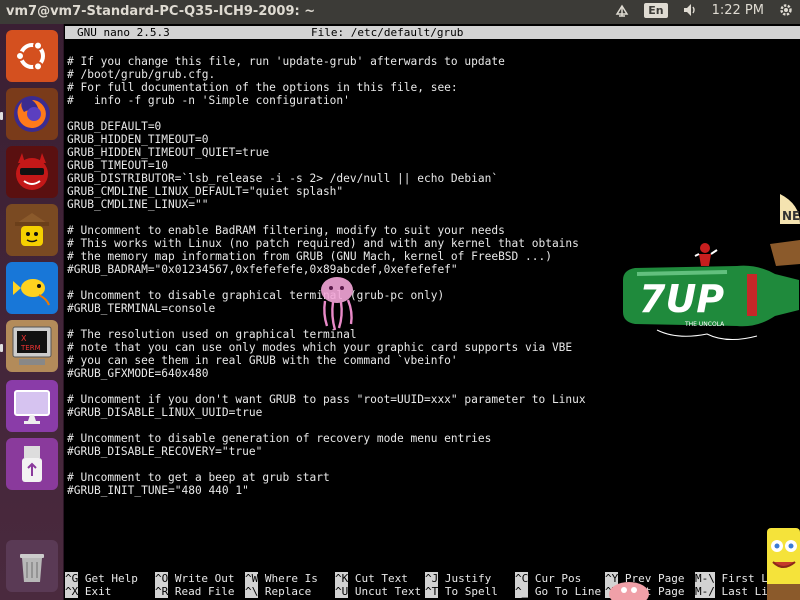 The image size is (800, 600). What do you see at coordinates (326, 204) in the screenshot?
I see `nano-text-line: GRUB_CMDLINE_LINUX=""` at bounding box center [326, 204].